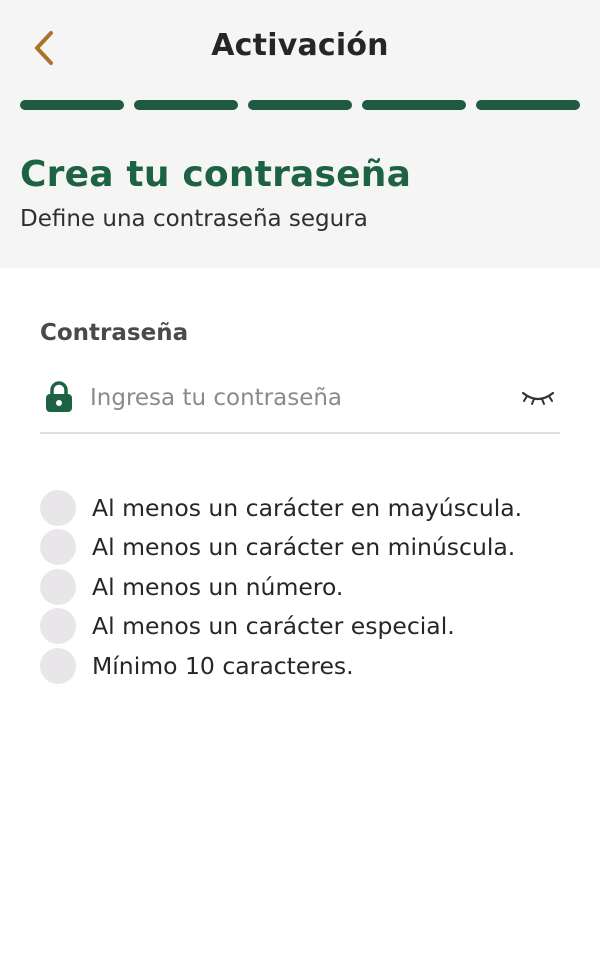  I want to click on requirement-lowercase: Al menos un carácter en minúscula., so click(310, 548).